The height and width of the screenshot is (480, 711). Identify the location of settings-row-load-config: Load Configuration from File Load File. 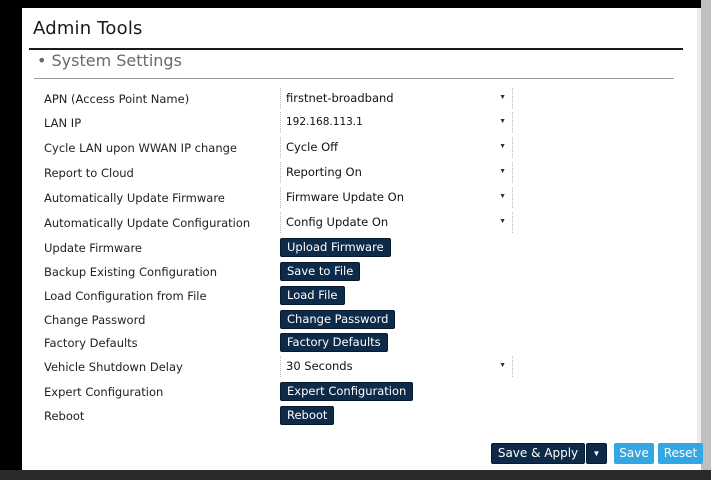
(359, 297).